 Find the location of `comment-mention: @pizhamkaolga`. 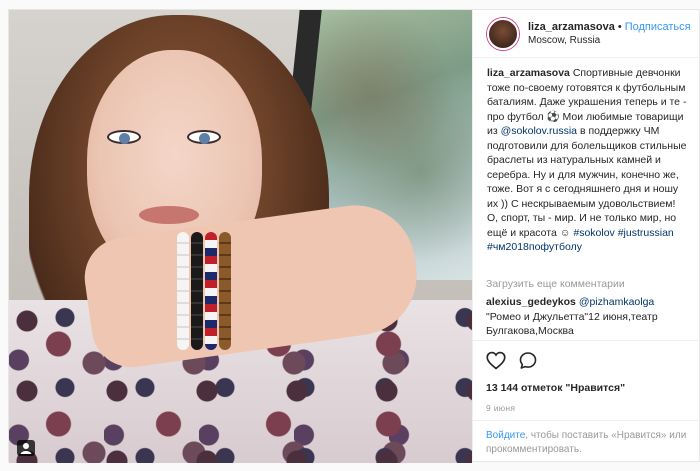

comment-mention: @pizhamkaolga is located at coordinates (616, 302).